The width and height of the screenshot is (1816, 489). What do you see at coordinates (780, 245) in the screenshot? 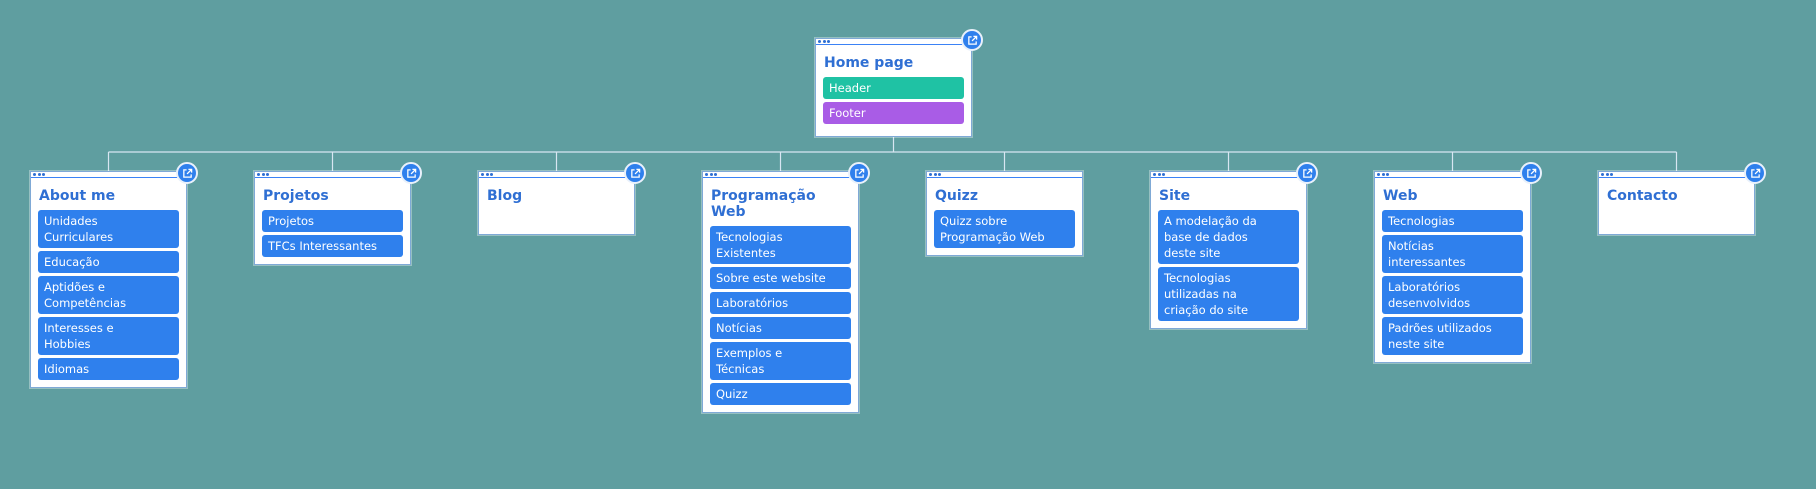
I see `list-item: Tecnologias Existentes` at bounding box center [780, 245].